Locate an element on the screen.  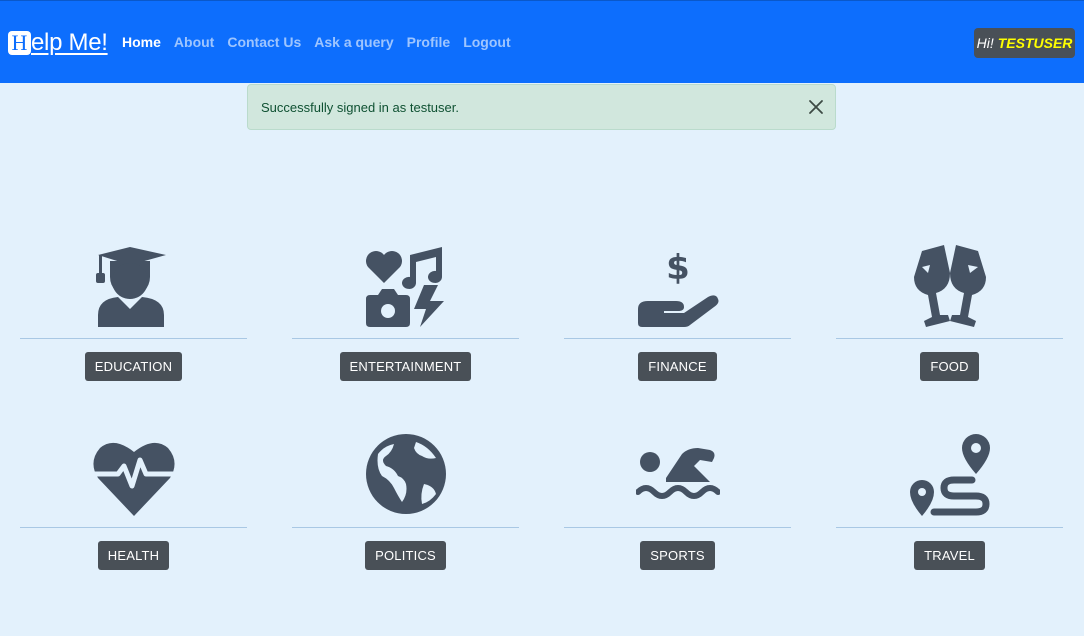
user-greeting: Hi! is located at coordinates (985, 43).